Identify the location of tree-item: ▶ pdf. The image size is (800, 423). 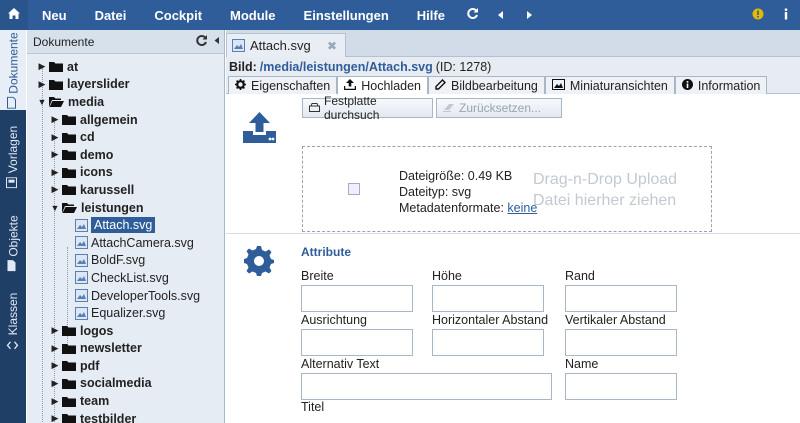
(125, 366).